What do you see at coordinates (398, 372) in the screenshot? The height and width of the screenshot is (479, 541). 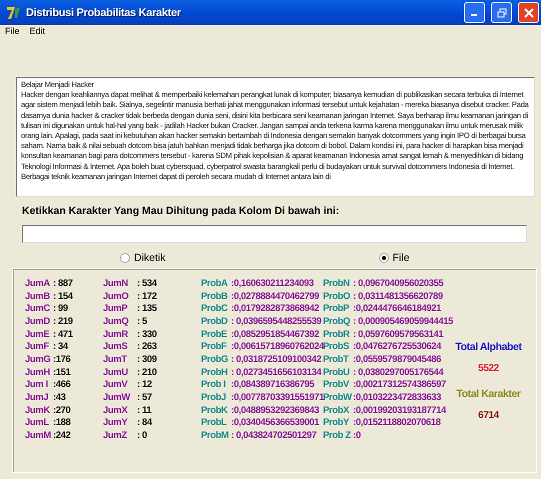 I see `probability-value: : 0,0380297005176544` at bounding box center [398, 372].